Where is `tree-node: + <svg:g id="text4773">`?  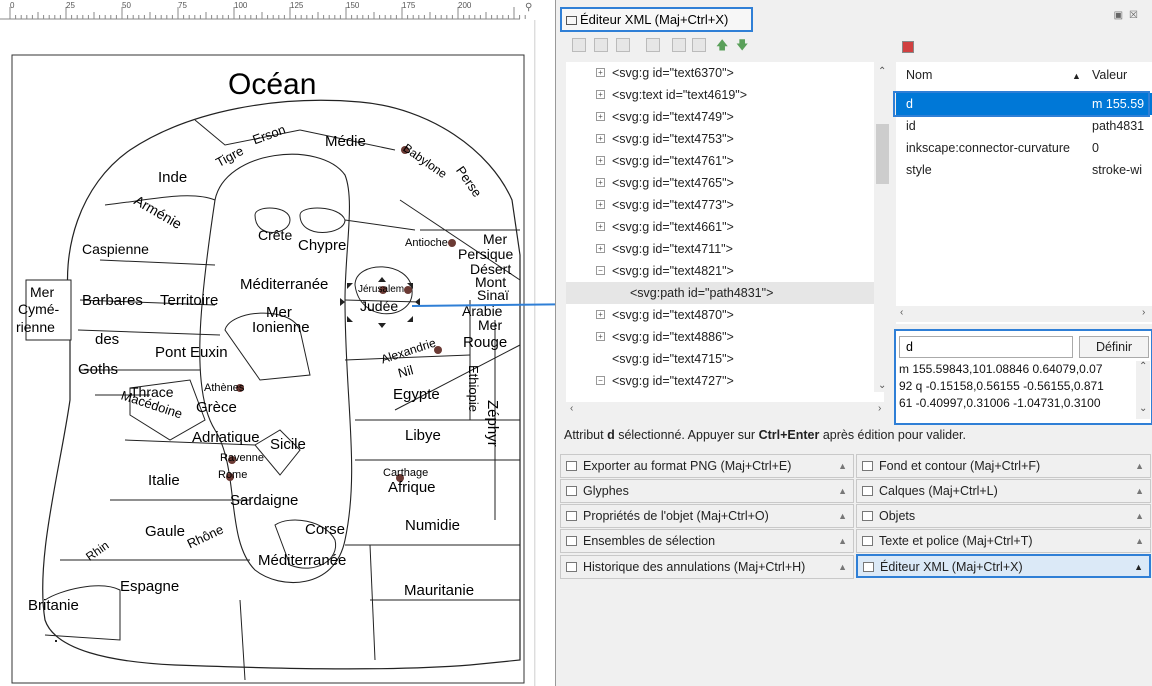
tree-node: + <svg:g id="text4773"> is located at coordinates (725, 205).